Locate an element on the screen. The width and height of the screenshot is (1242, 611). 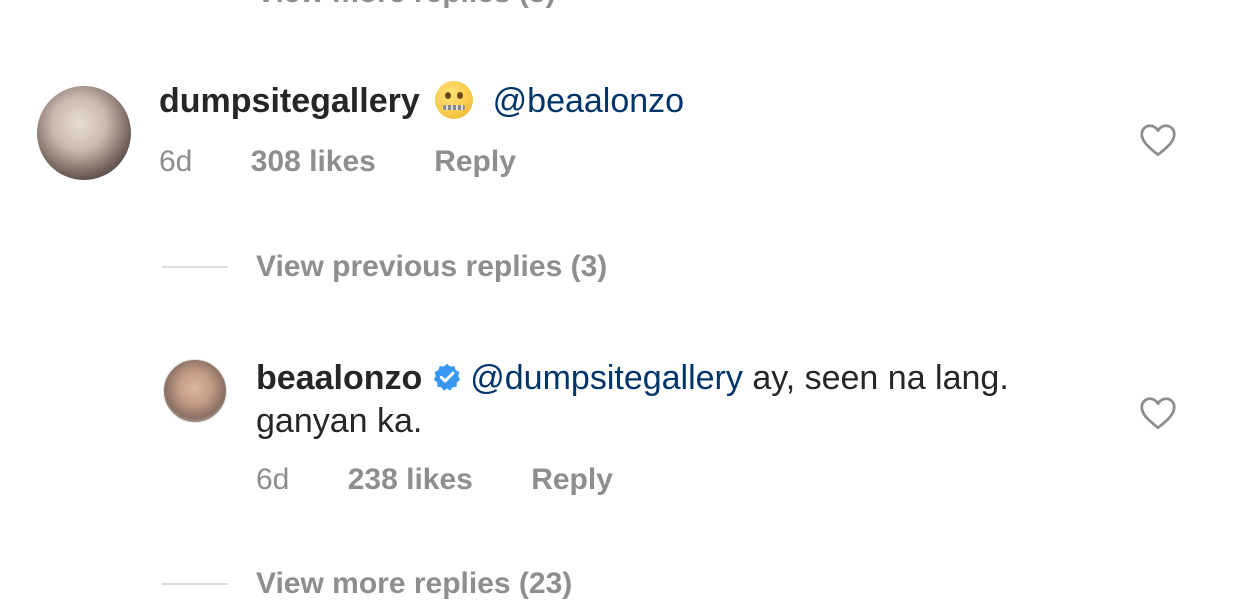
comment-meta: 6d 238 likes Reply is located at coordinates (434, 480).